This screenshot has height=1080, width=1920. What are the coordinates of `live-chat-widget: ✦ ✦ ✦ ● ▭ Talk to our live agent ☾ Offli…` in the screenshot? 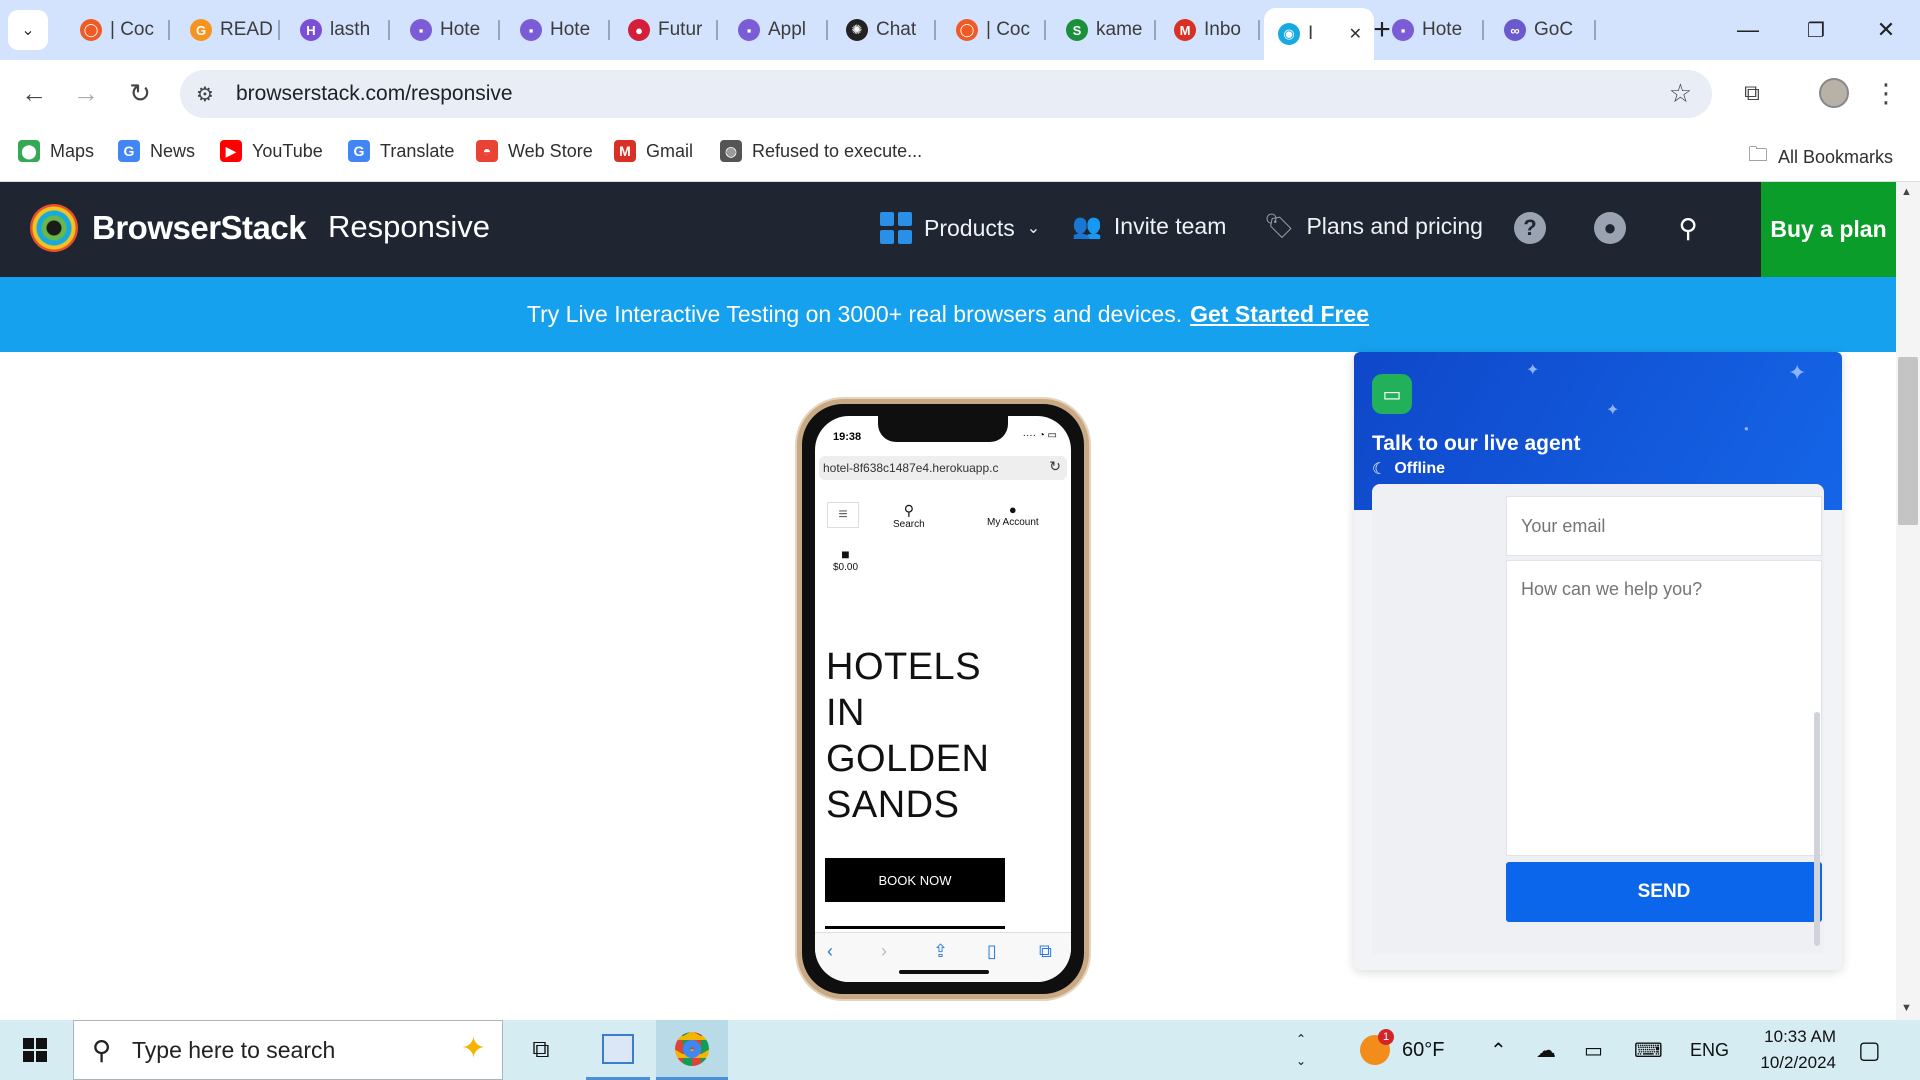 It's located at (1598, 661).